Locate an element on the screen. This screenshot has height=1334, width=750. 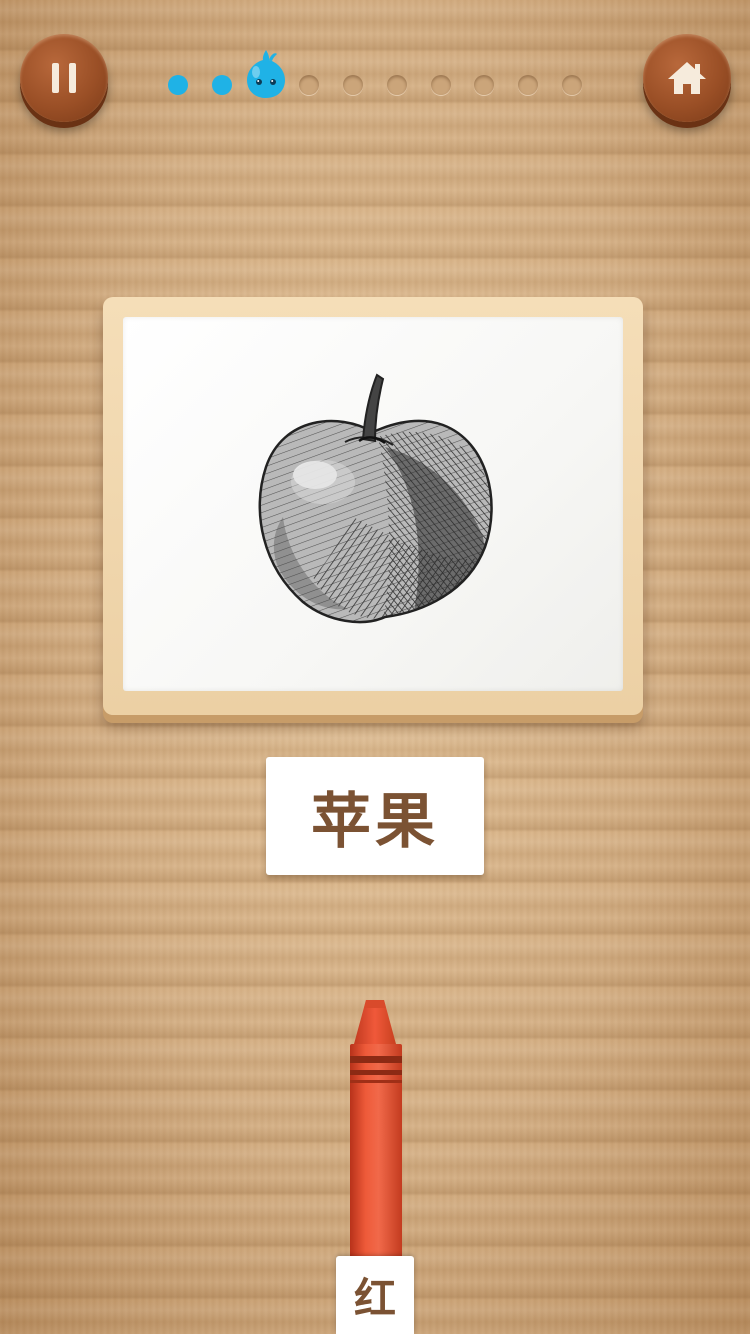
level-progress is located at coordinates (375, 81).